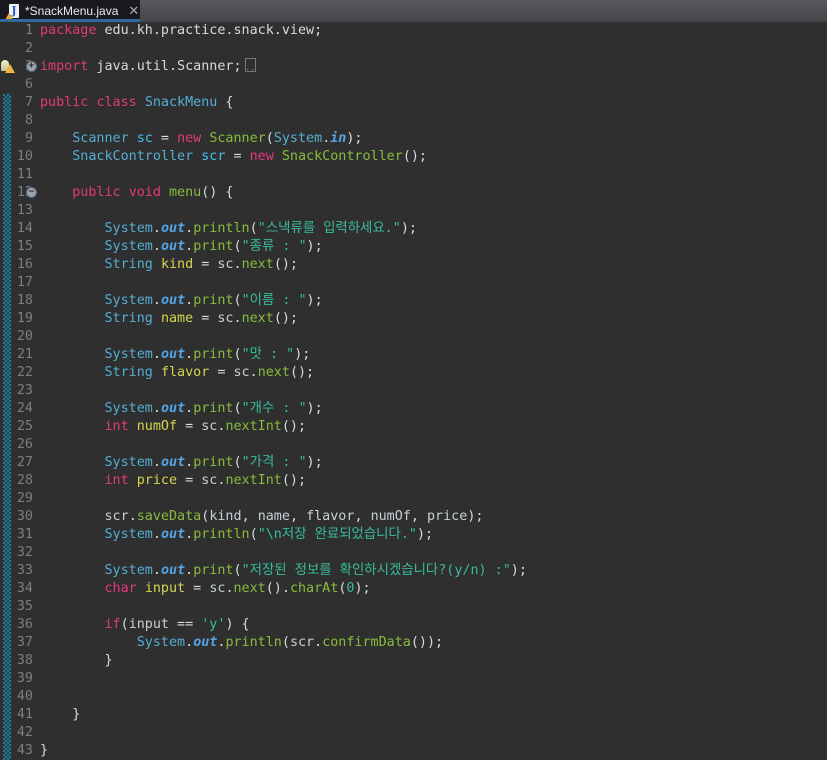  What do you see at coordinates (433, 265) in the screenshot?
I see `code-line-text: String kind = sc.next();` at bounding box center [433, 265].